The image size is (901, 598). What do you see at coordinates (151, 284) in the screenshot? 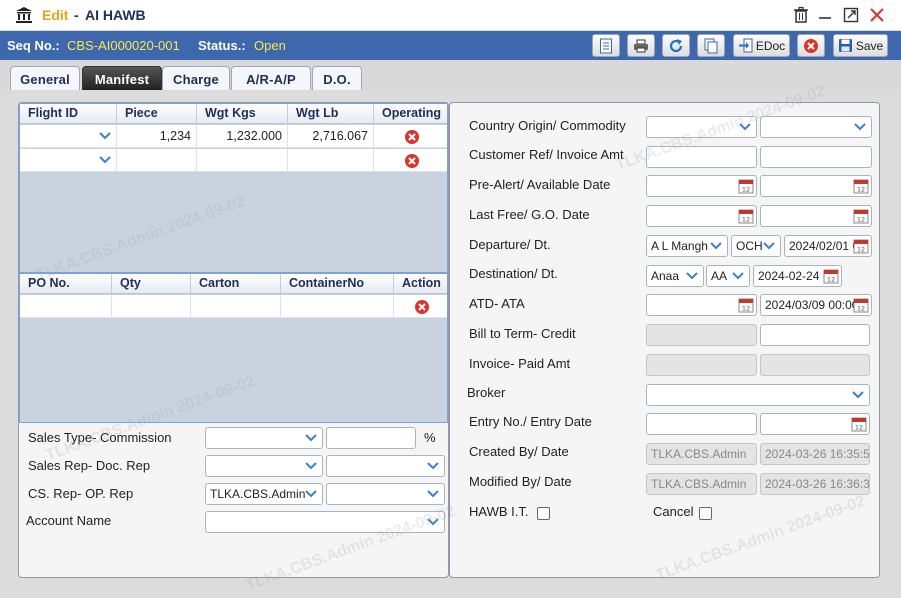
I see `col-qty: Qty` at bounding box center [151, 284].